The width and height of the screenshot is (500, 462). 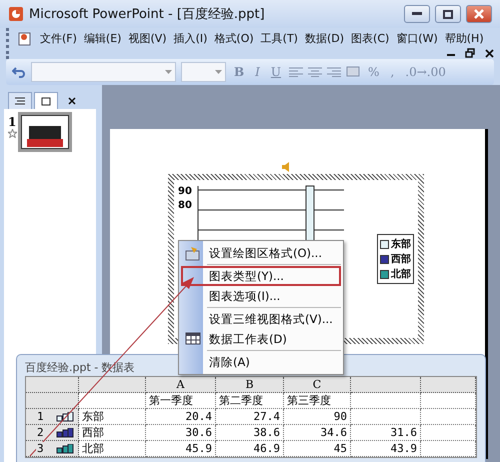 I want to click on slide-icon, so click(x=46, y=101).